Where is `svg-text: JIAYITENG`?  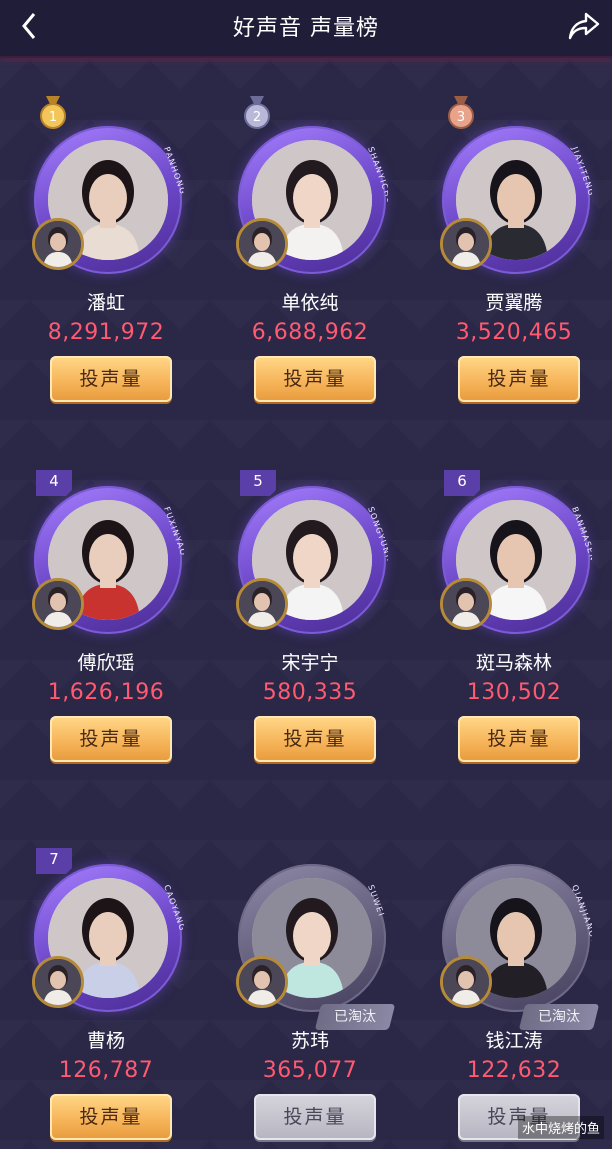
svg-text: JIAYITENG is located at coordinates (581, 171).